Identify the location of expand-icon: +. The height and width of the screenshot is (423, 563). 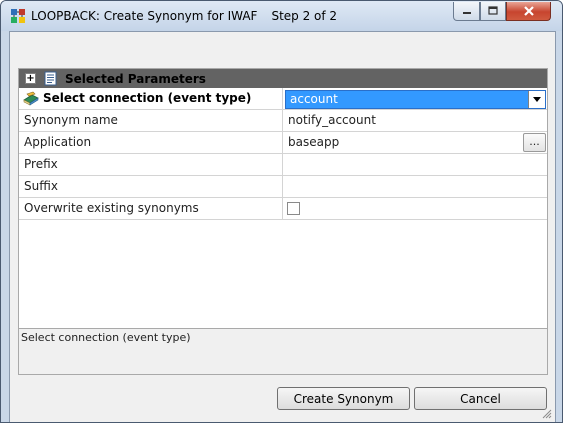
(30, 78).